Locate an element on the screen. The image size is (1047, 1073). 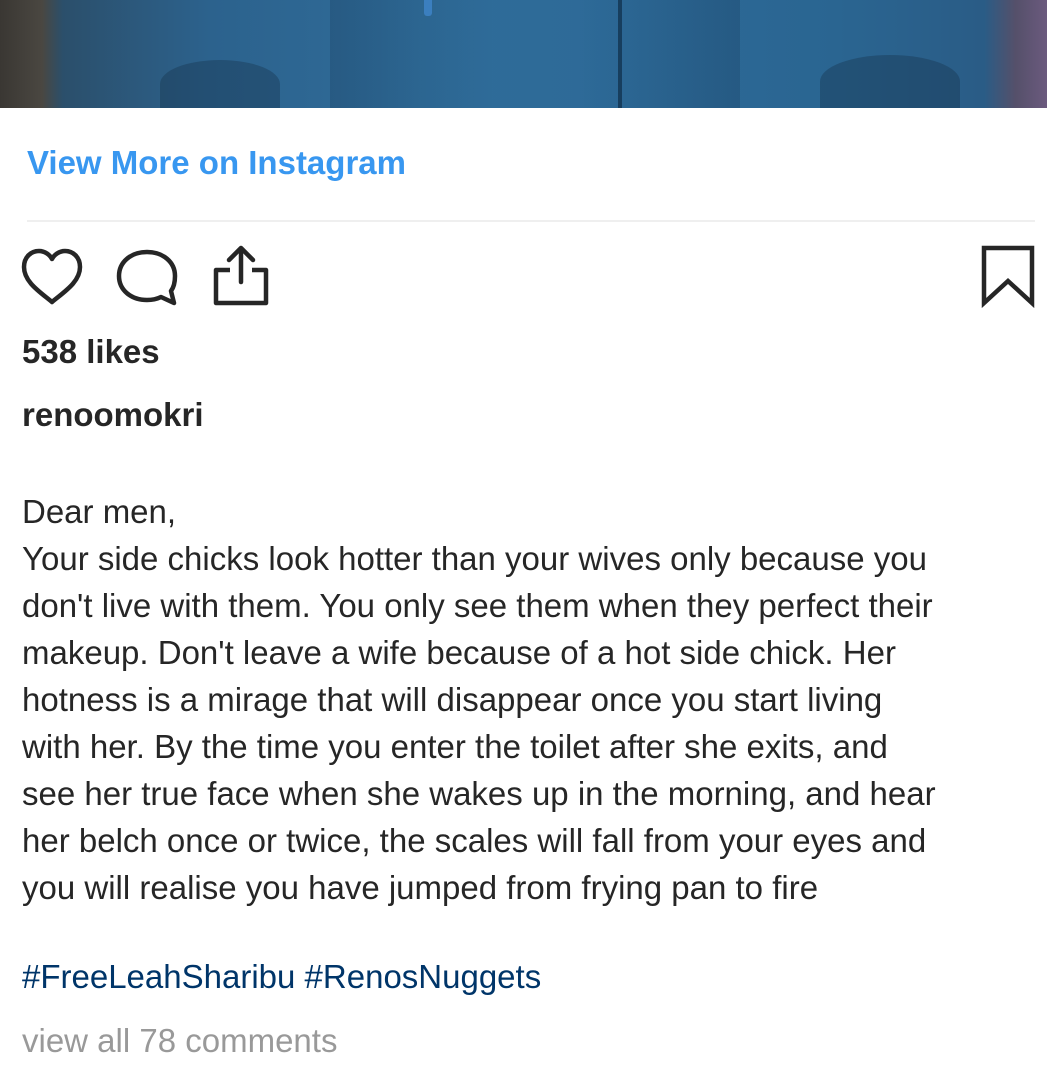
view-all-comments-link: view all 78 comments is located at coordinates (179, 1041).